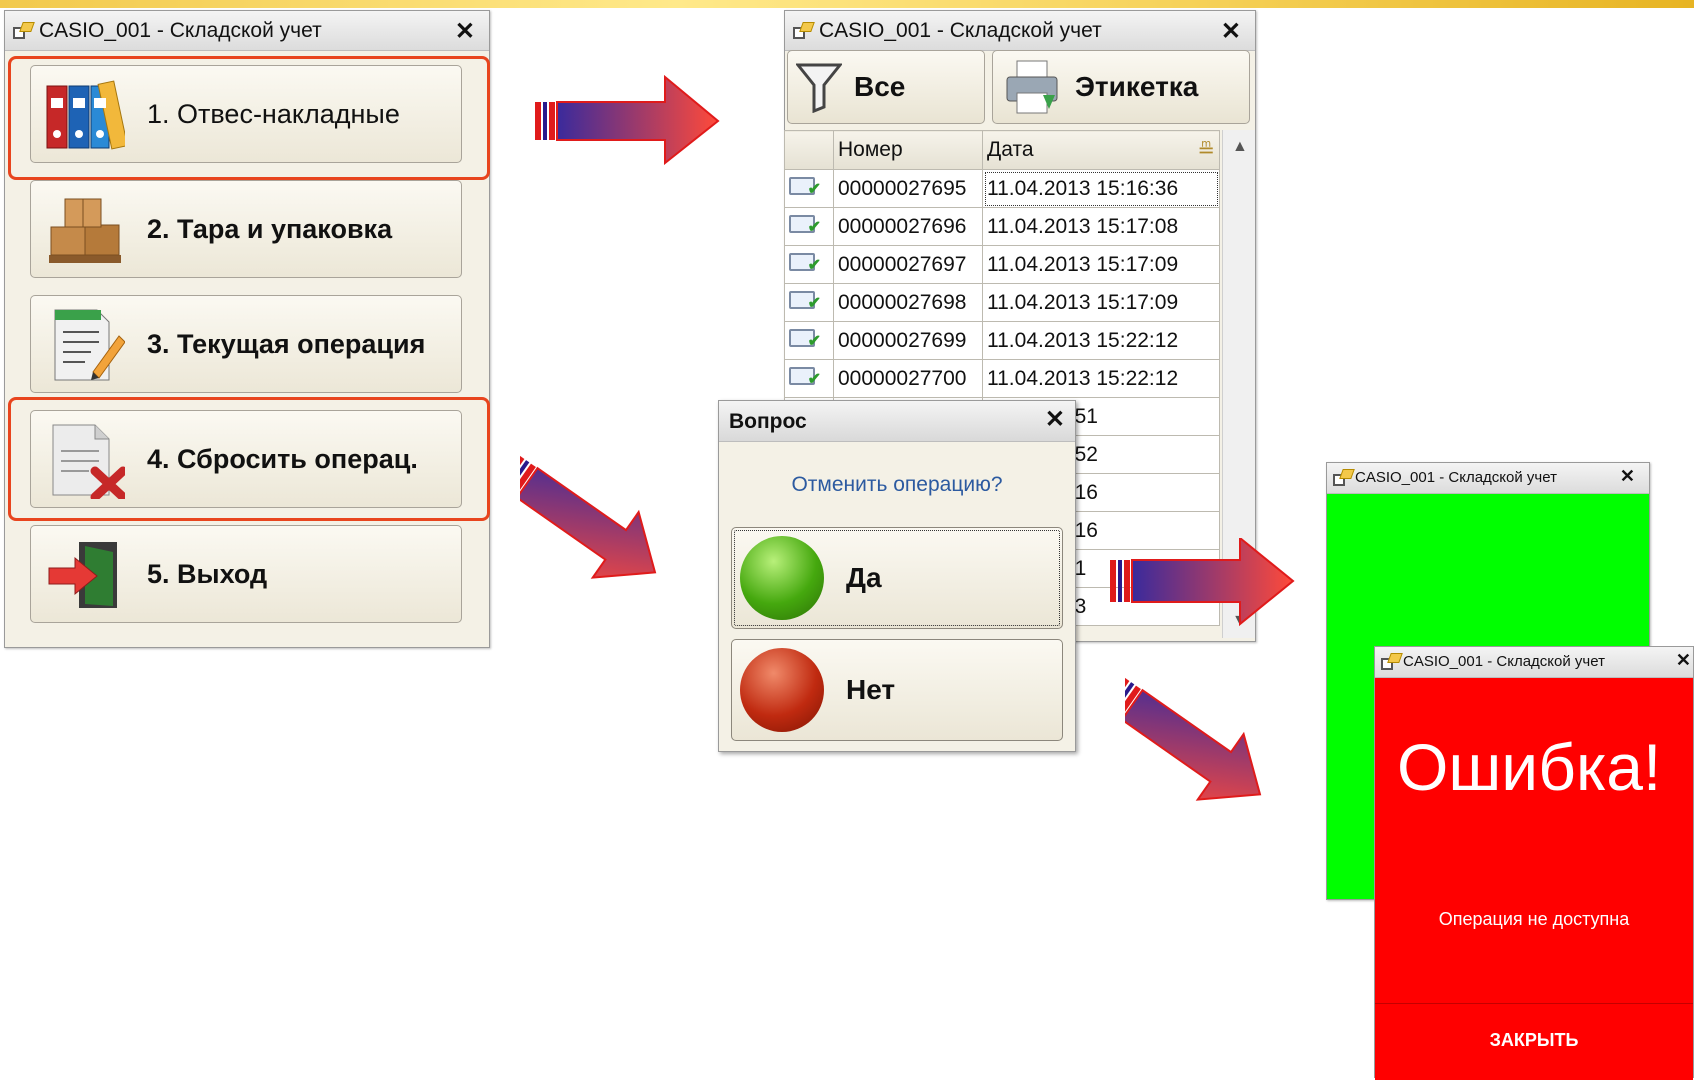 This screenshot has height=1080, width=1694. Describe the element at coordinates (908, 264) in the screenshot. I see `row-number: 00000027697` at that location.